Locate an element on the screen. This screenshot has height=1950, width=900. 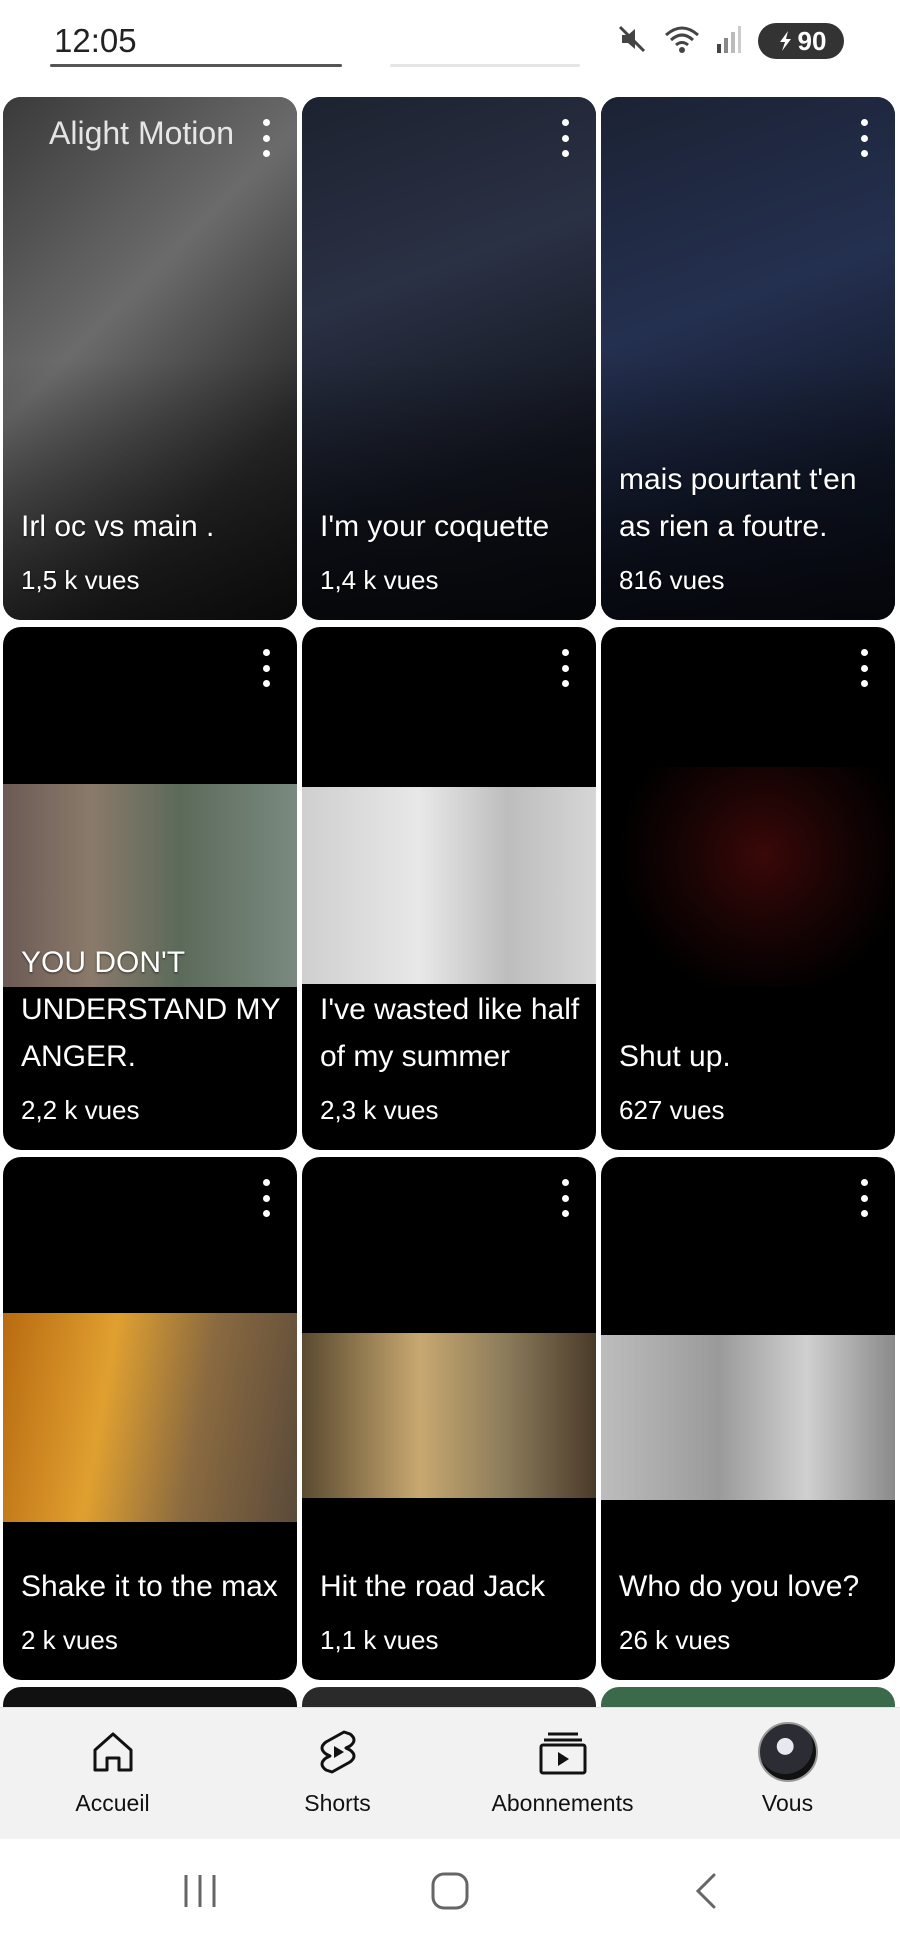
status-underline is located at coordinates (196, 65).